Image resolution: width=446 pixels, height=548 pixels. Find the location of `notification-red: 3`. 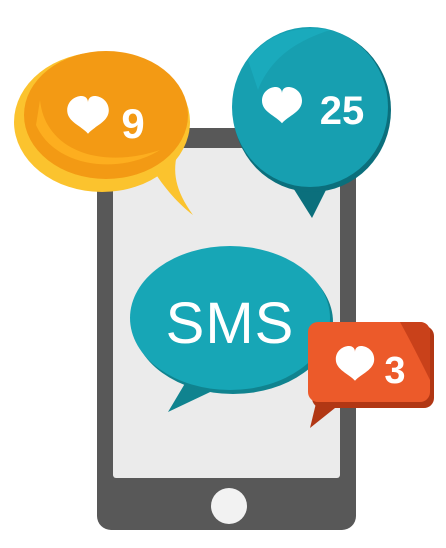

notification-red: 3 is located at coordinates (371, 375).